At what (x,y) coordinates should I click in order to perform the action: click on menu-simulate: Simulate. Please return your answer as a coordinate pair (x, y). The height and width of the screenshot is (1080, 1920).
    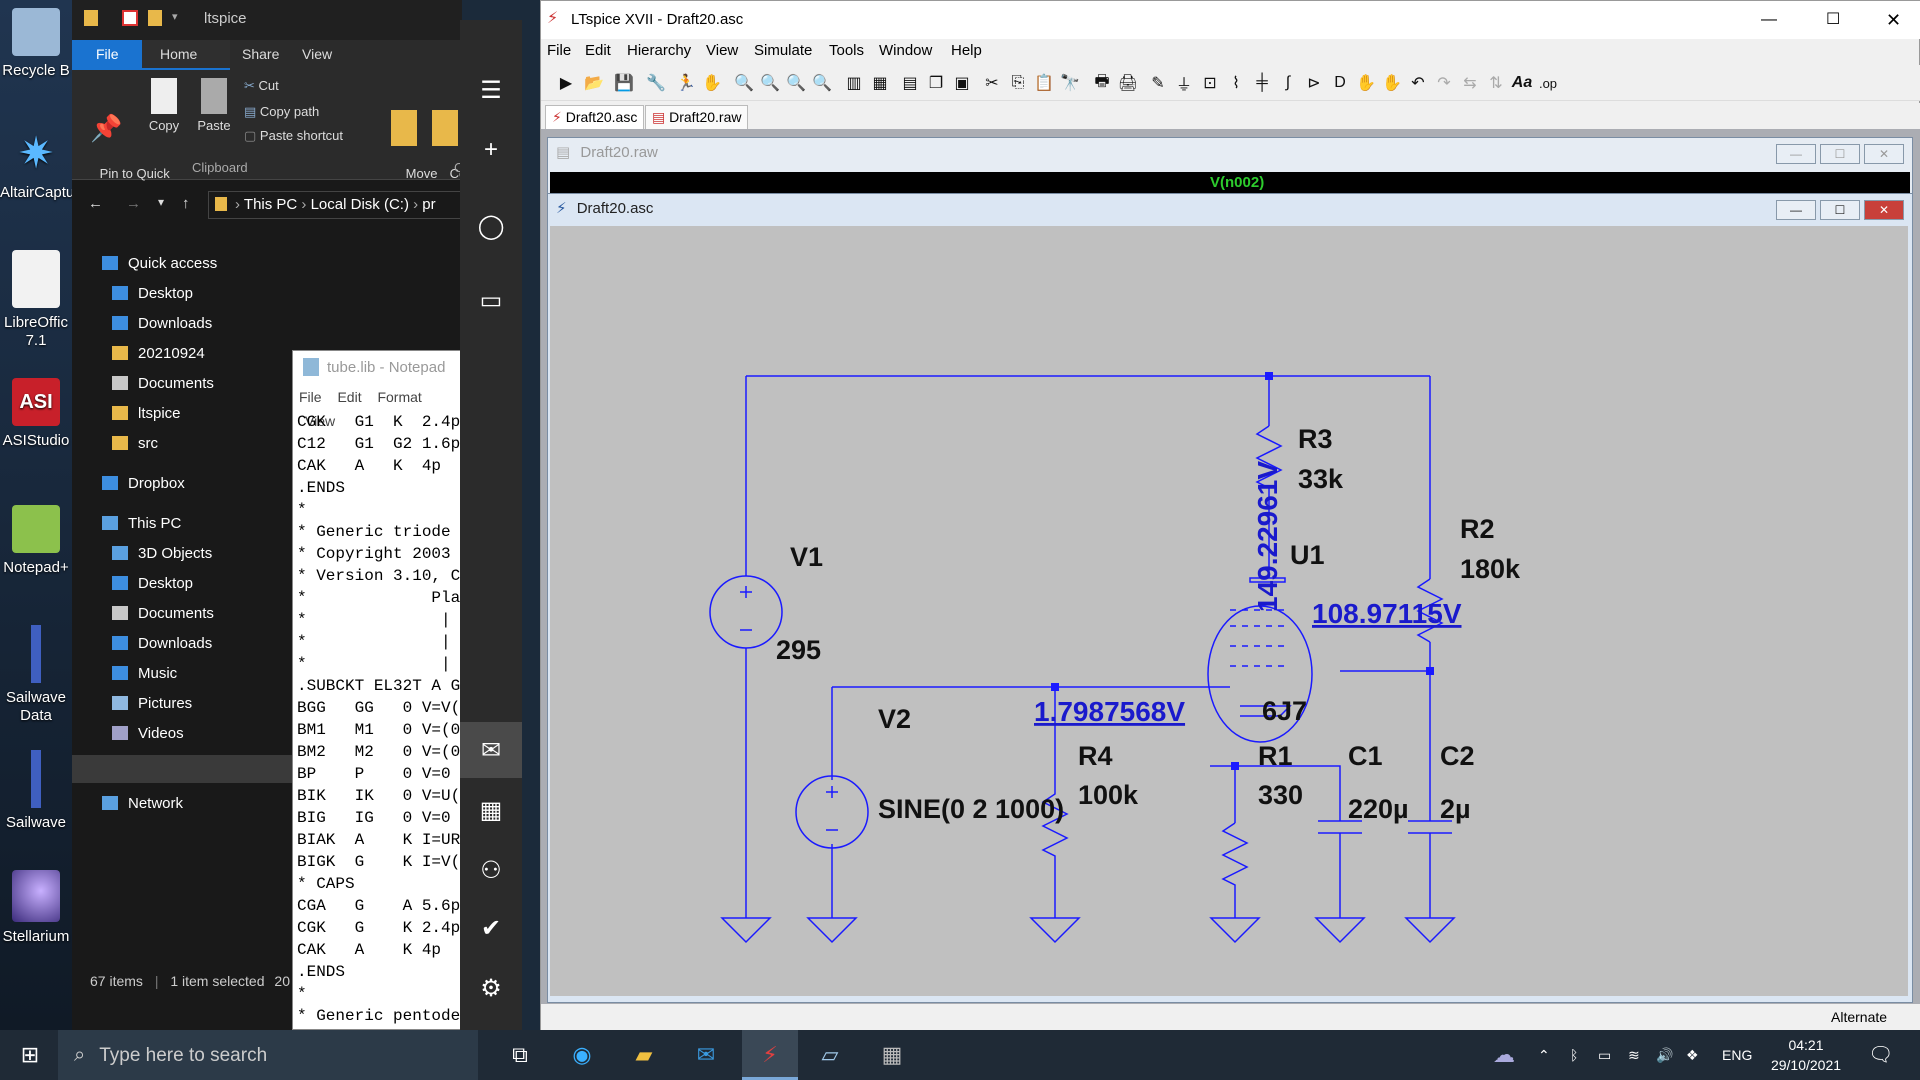
    Looking at the image, I should click on (783, 51).